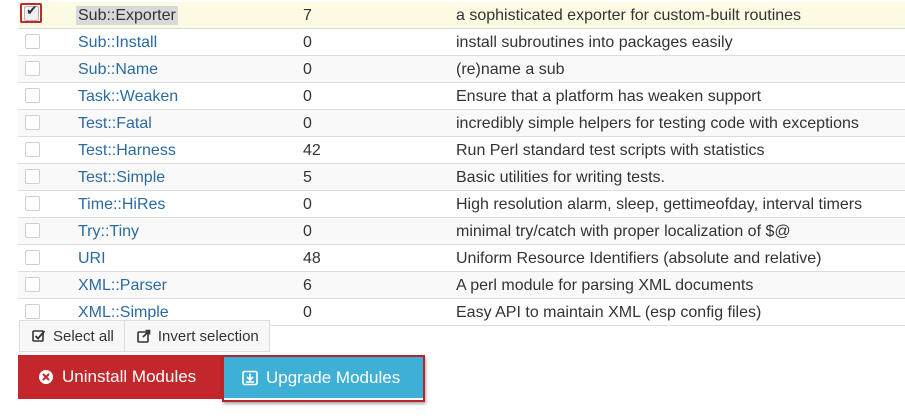 Image resolution: width=905 pixels, height=418 pixels. I want to click on module-link: Test::Fatal, so click(115, 123).